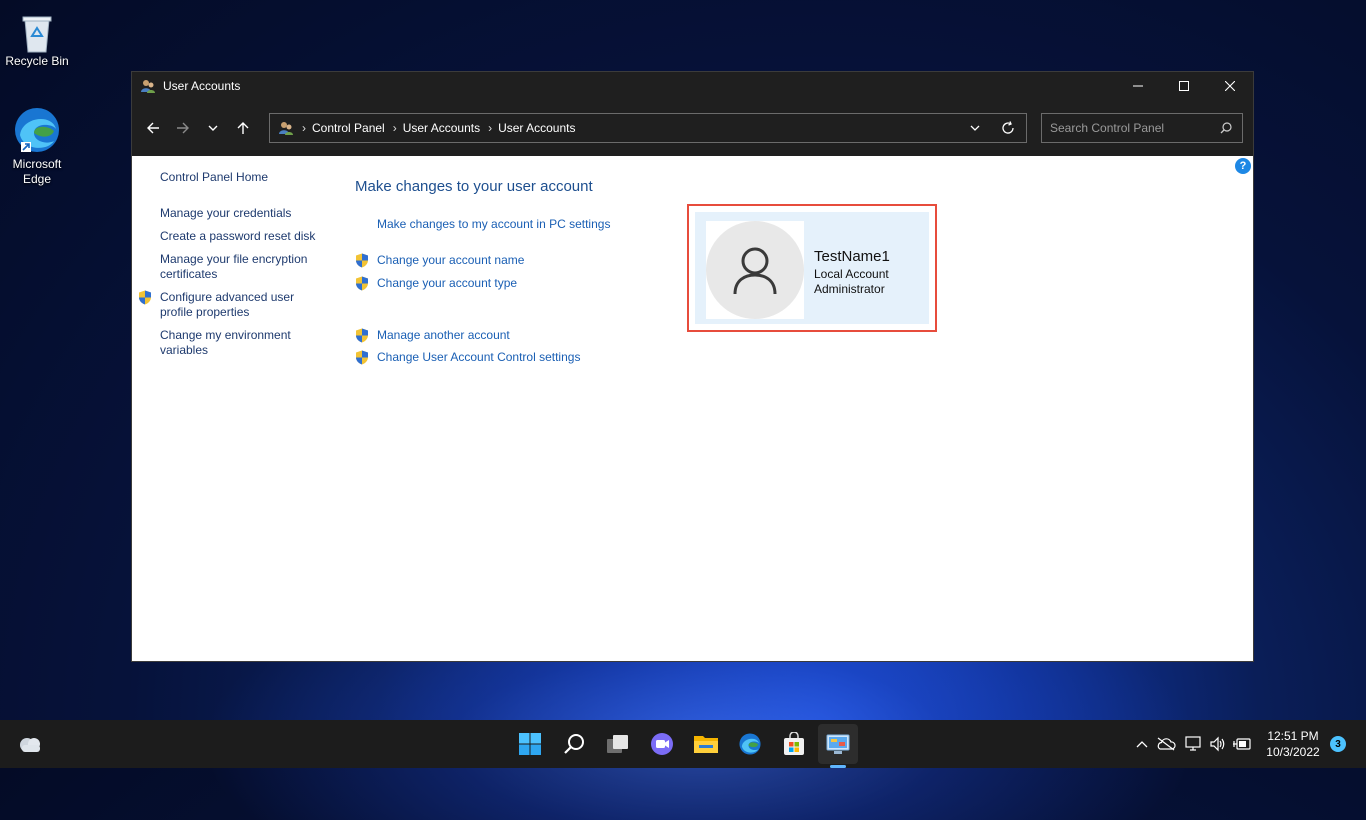 This screenshot has width=1366, height=820. I want to click on up-button, so click(243, 128).